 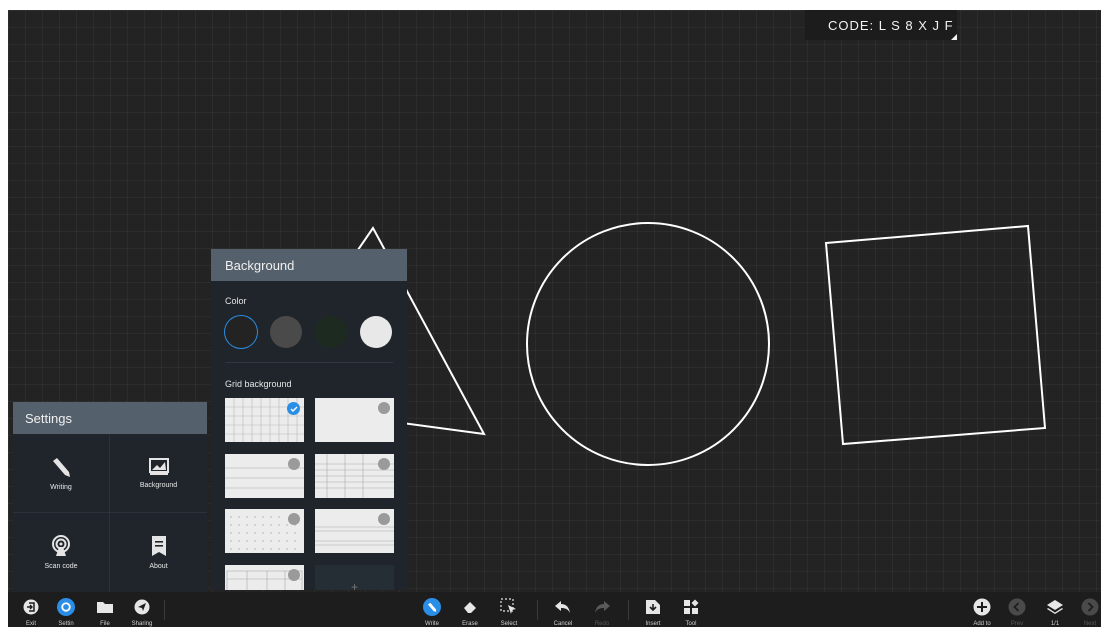 I want to click on toolbar-label: Write, so click(x=432, y=624).